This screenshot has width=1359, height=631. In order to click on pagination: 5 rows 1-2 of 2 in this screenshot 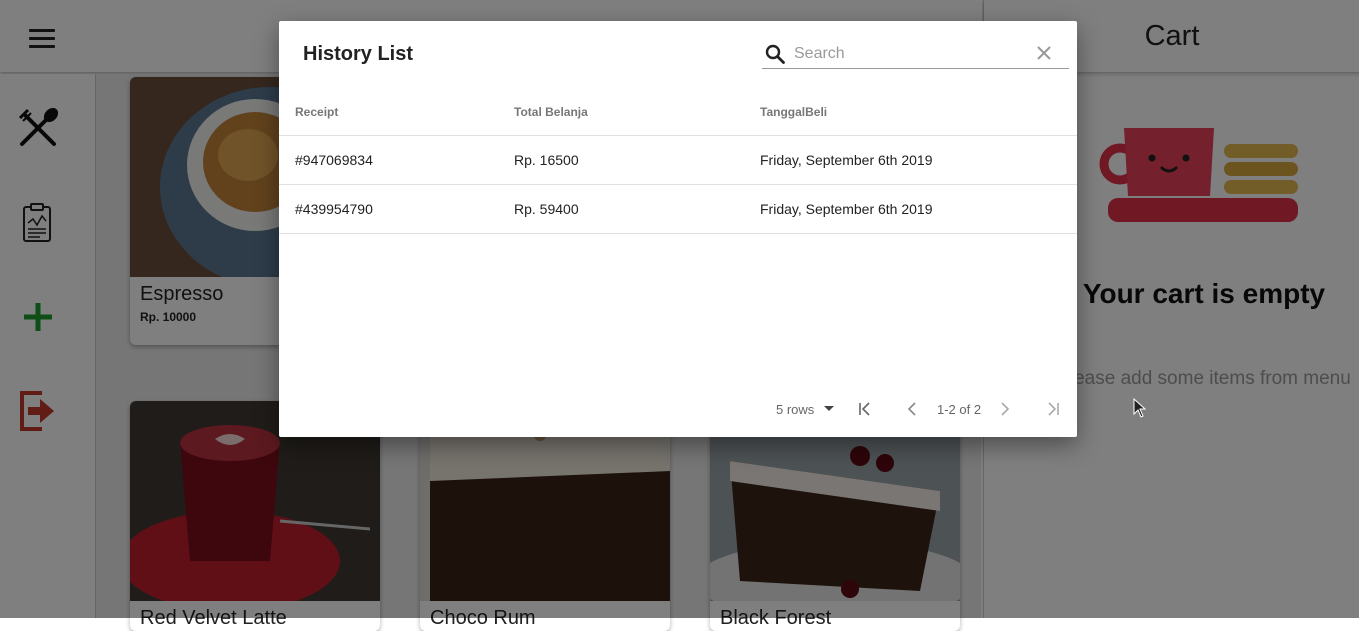, I will do `click(678, 409)`.